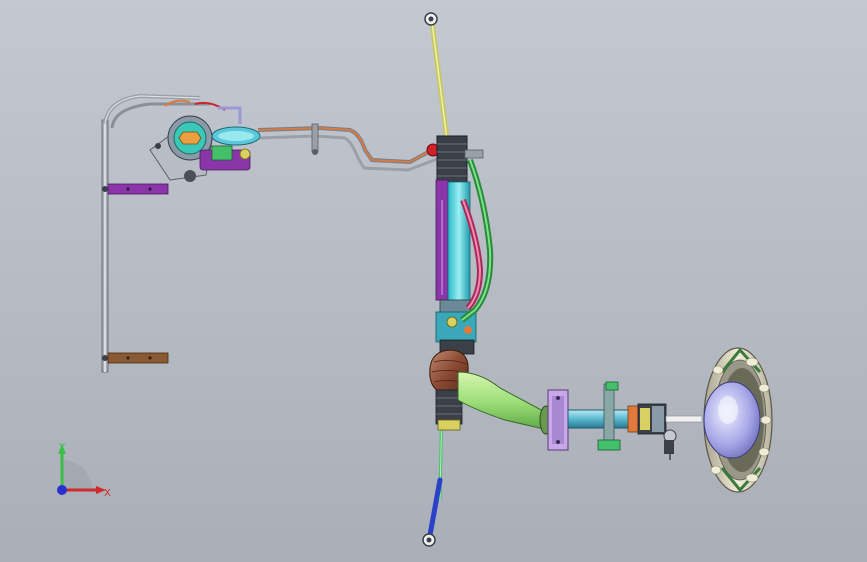 The image size is (867, 562). I want to click on z-axis-origin, so click(62, 490).